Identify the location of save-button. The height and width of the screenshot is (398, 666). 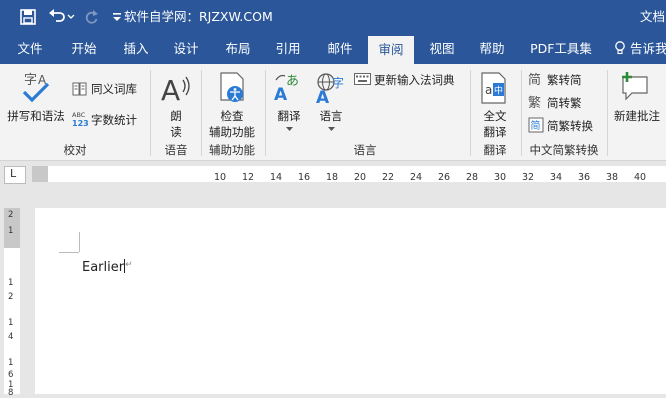
(28, 17).